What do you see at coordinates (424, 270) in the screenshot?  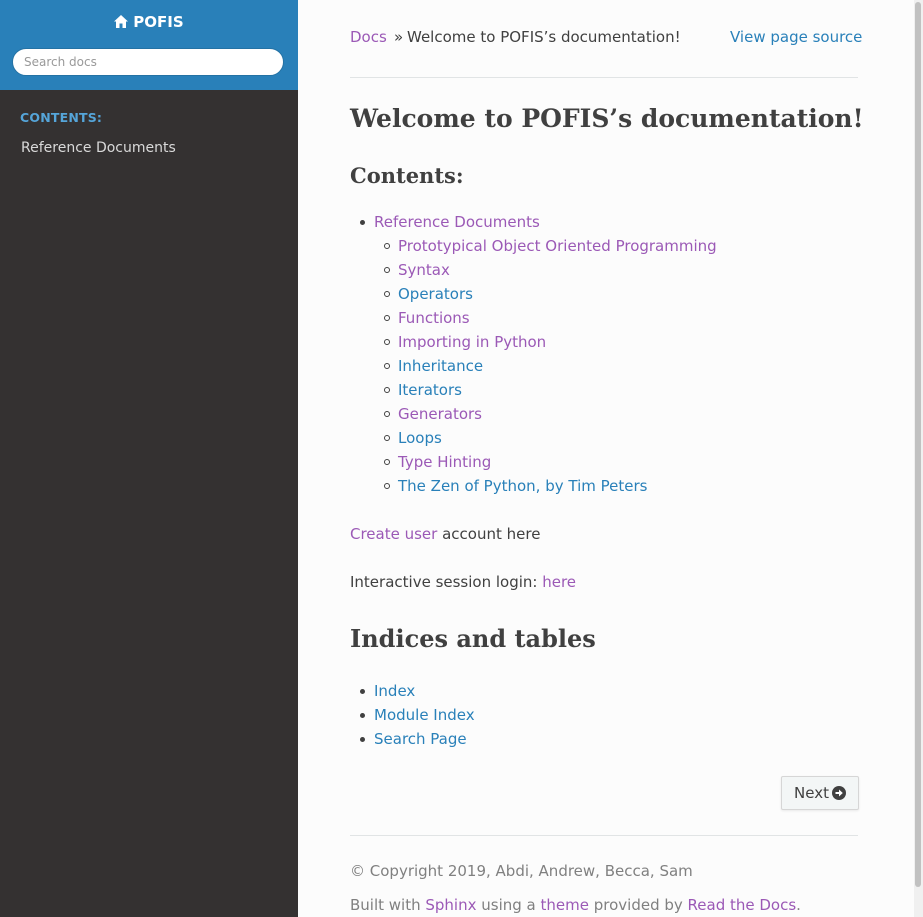 I see `toc-item: Syntax` at bounding box center [424, 270].